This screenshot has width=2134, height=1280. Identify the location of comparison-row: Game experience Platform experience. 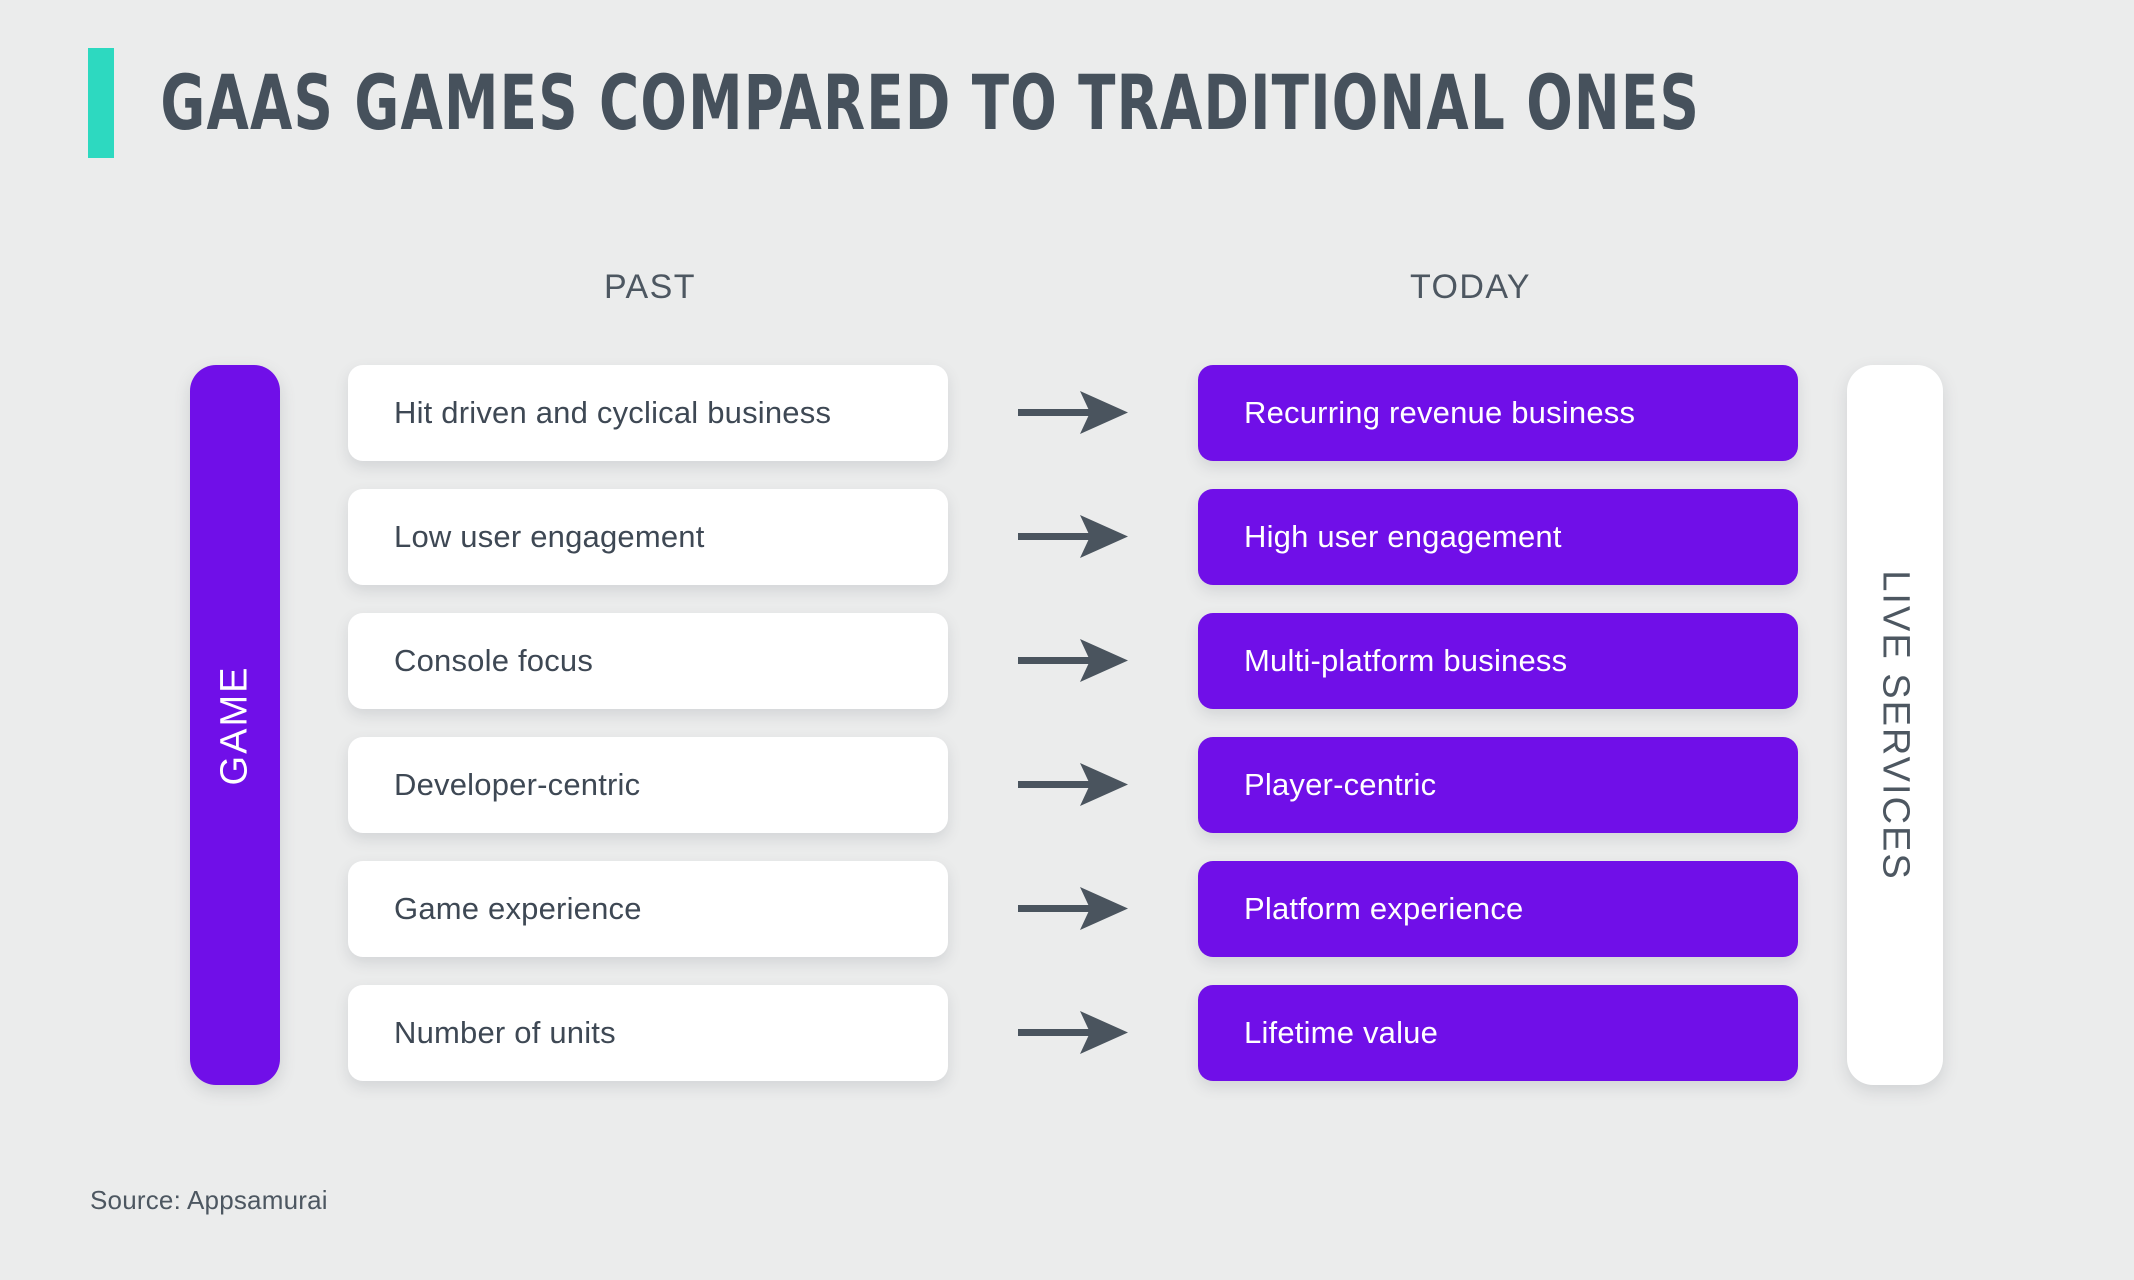
(1073, 909).